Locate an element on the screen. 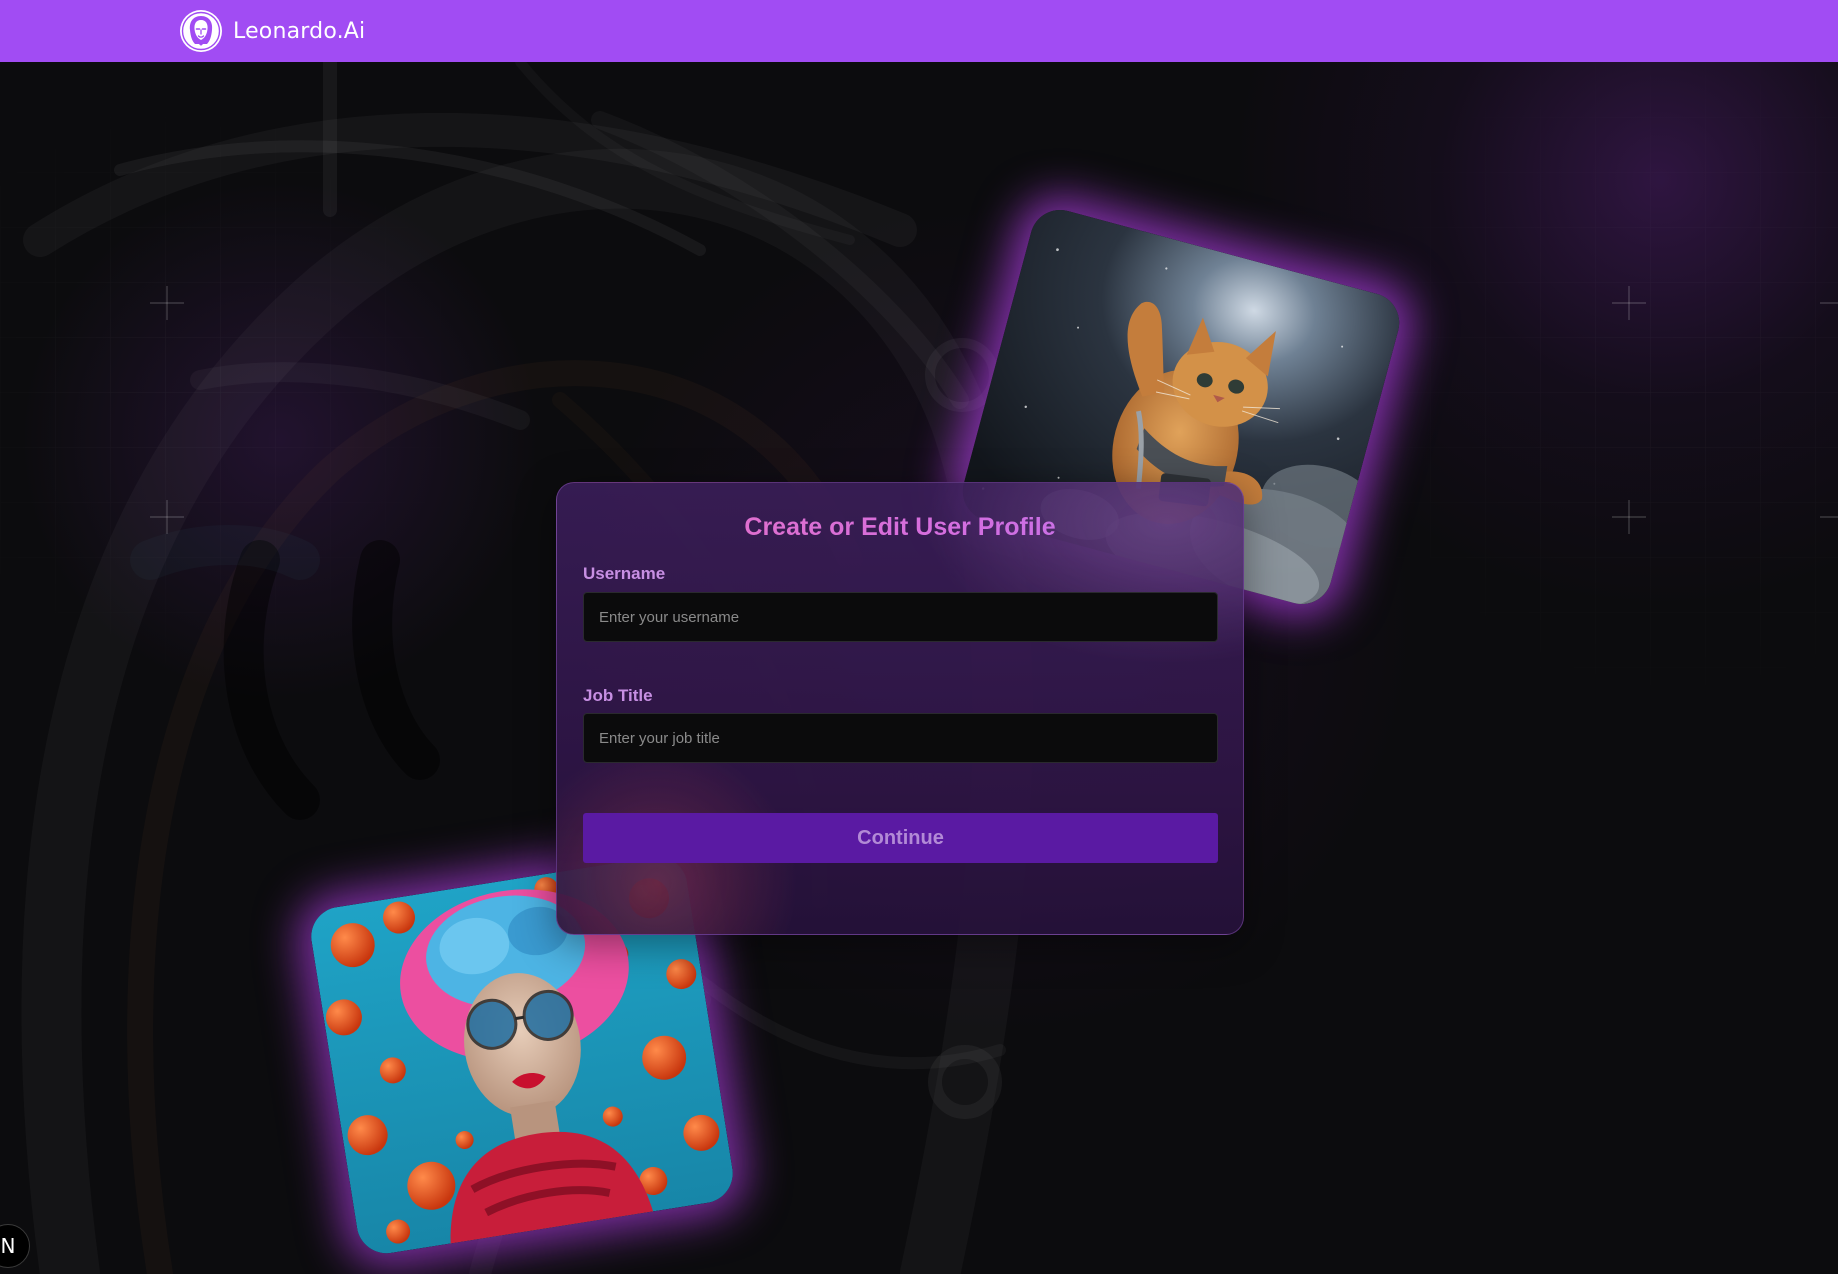  form-title: Create or Edit User Profile is located at coordinates (900, 527).